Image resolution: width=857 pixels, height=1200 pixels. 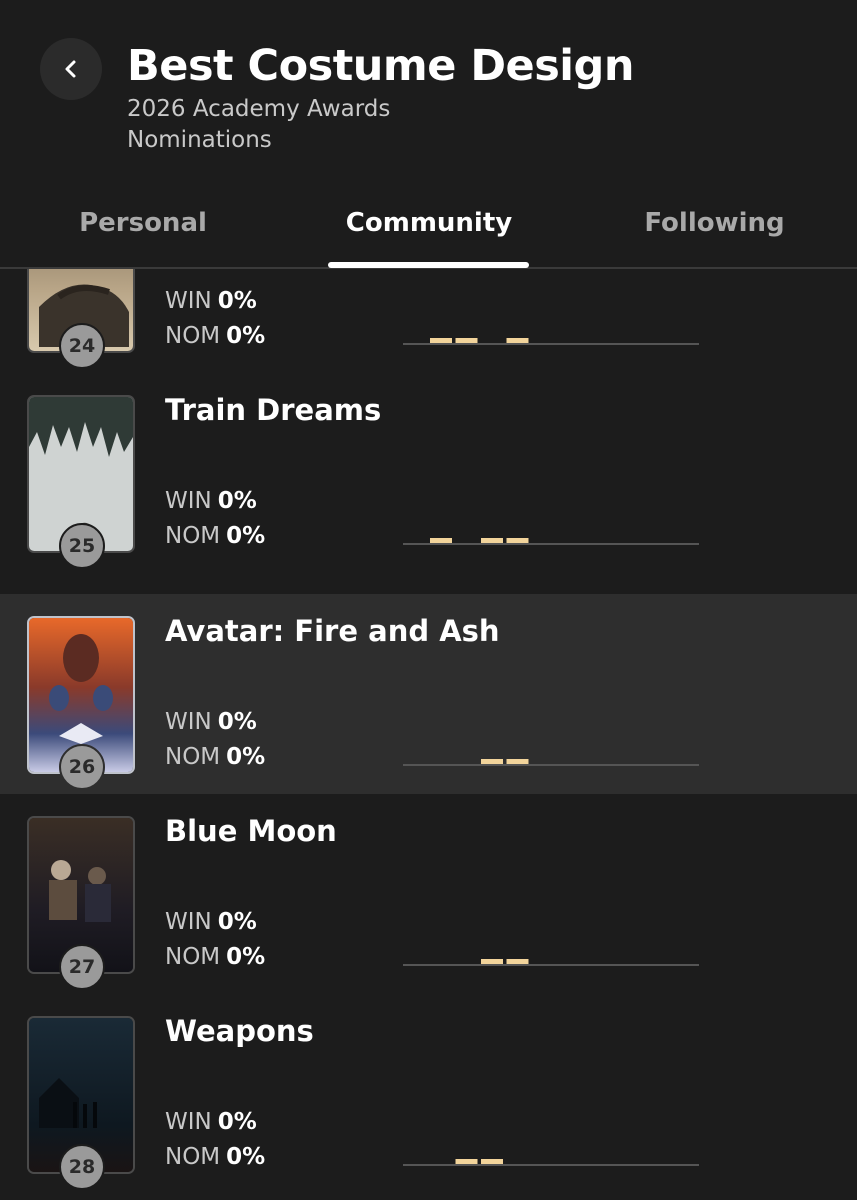 What do you see at coordinates (82, 546) in the screenshot?
I see `rank-badge: 25` at bounding box center [82, 546].